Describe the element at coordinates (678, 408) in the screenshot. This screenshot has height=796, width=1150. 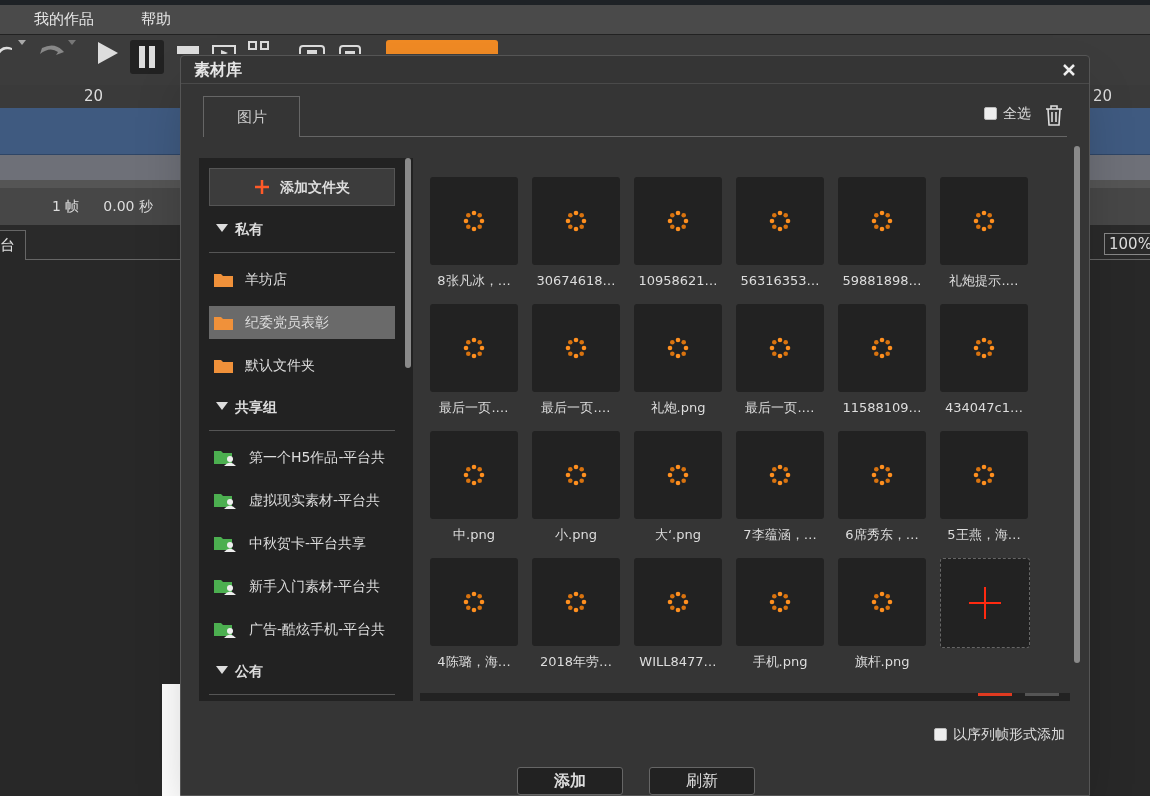
I see `file-name: 礼炮.png` at that location.